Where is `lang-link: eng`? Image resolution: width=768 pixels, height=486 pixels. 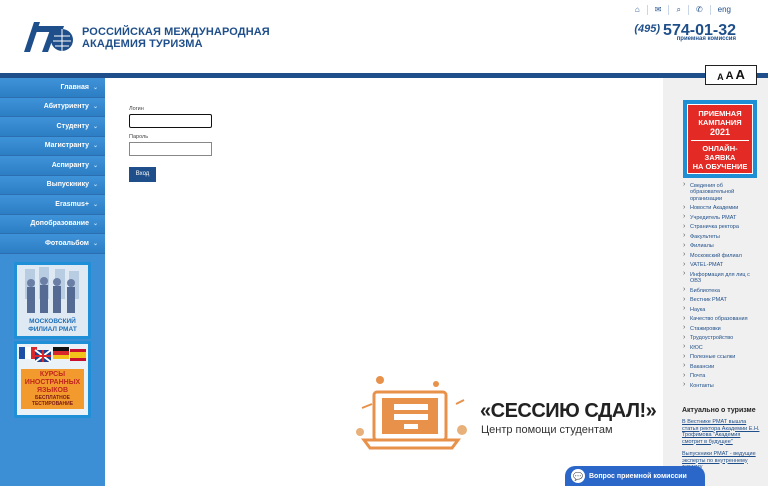
lang-link: eng is located at coordinates (723, 10).